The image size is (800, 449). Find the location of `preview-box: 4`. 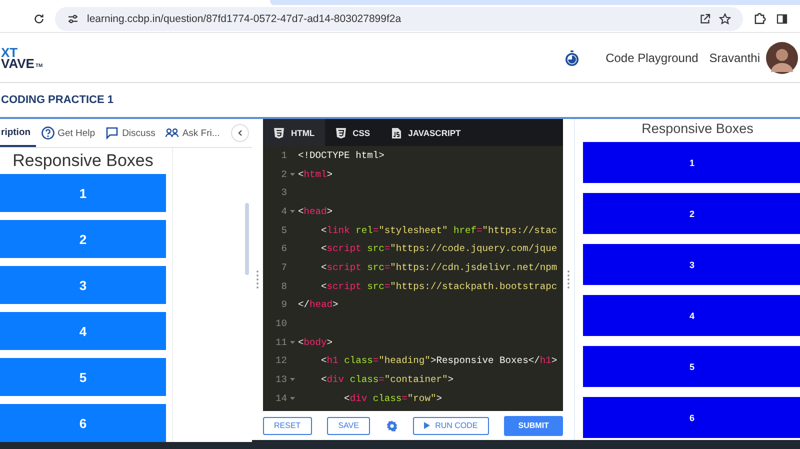

preview-box: 4 is located at coordinates (83, 331).